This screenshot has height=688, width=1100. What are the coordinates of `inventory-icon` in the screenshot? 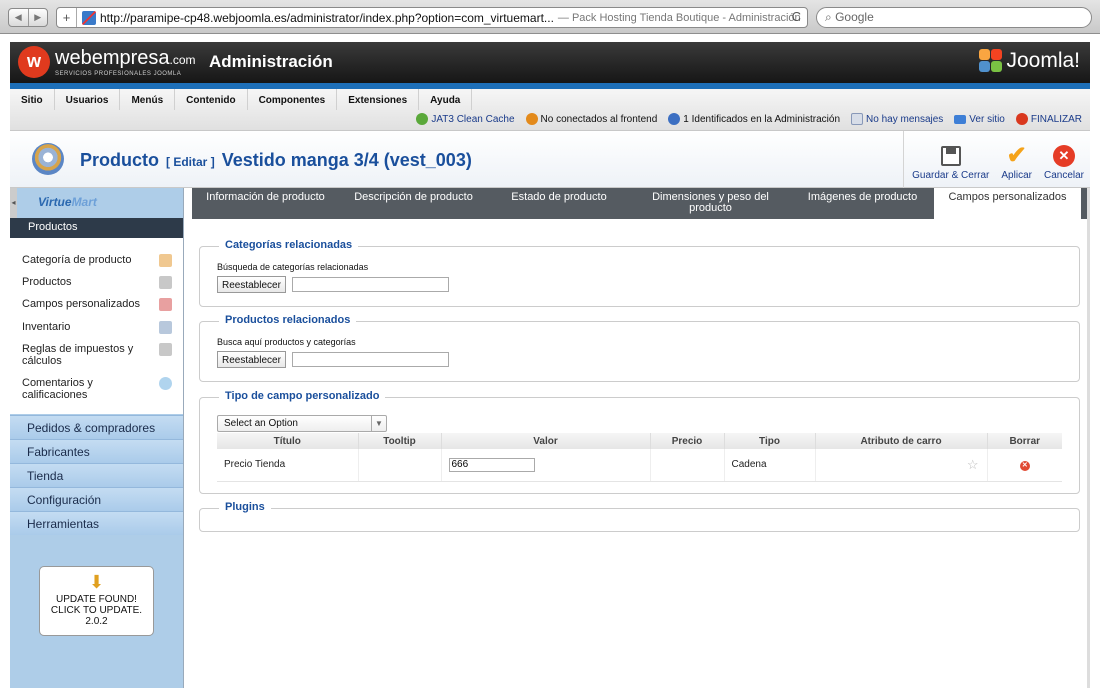 It's located at (165, 327).